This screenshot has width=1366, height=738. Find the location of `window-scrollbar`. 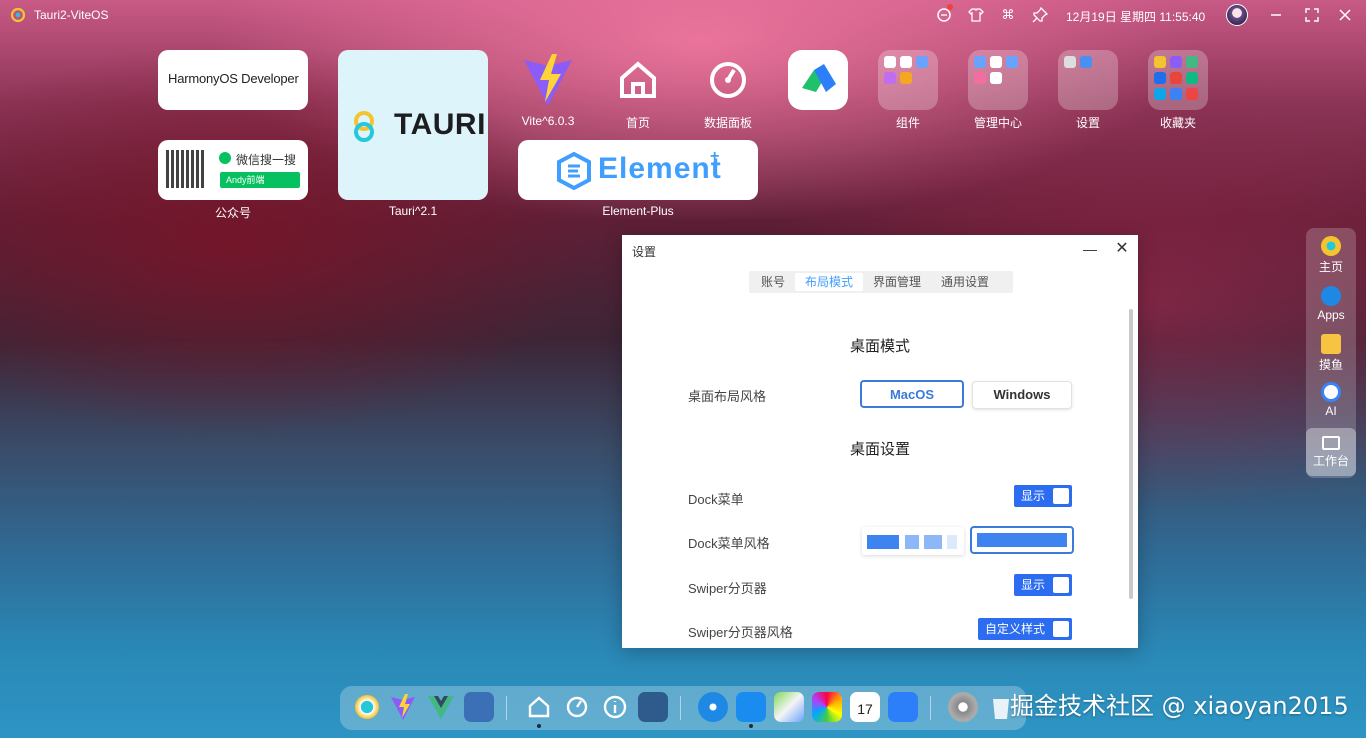

window-scrollbar is located at coordinates (1131, 454).